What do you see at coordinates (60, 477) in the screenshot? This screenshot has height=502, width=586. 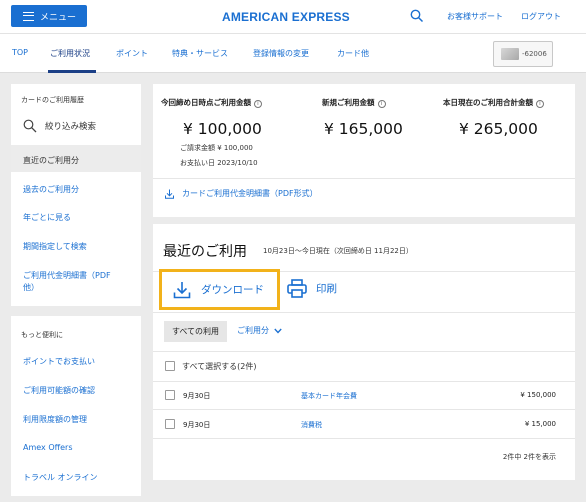 I see `sidebar-item-travel: トラベル オンライン` at bounding box center [60, 477].